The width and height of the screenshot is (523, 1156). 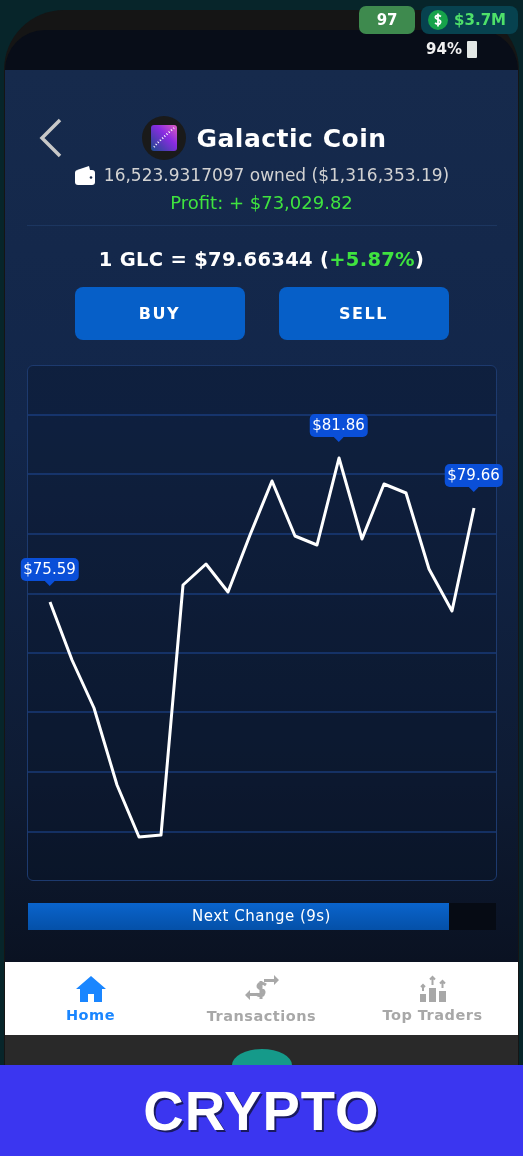 I want to click on battery-percent: 94%, so click(x=444, y=49).